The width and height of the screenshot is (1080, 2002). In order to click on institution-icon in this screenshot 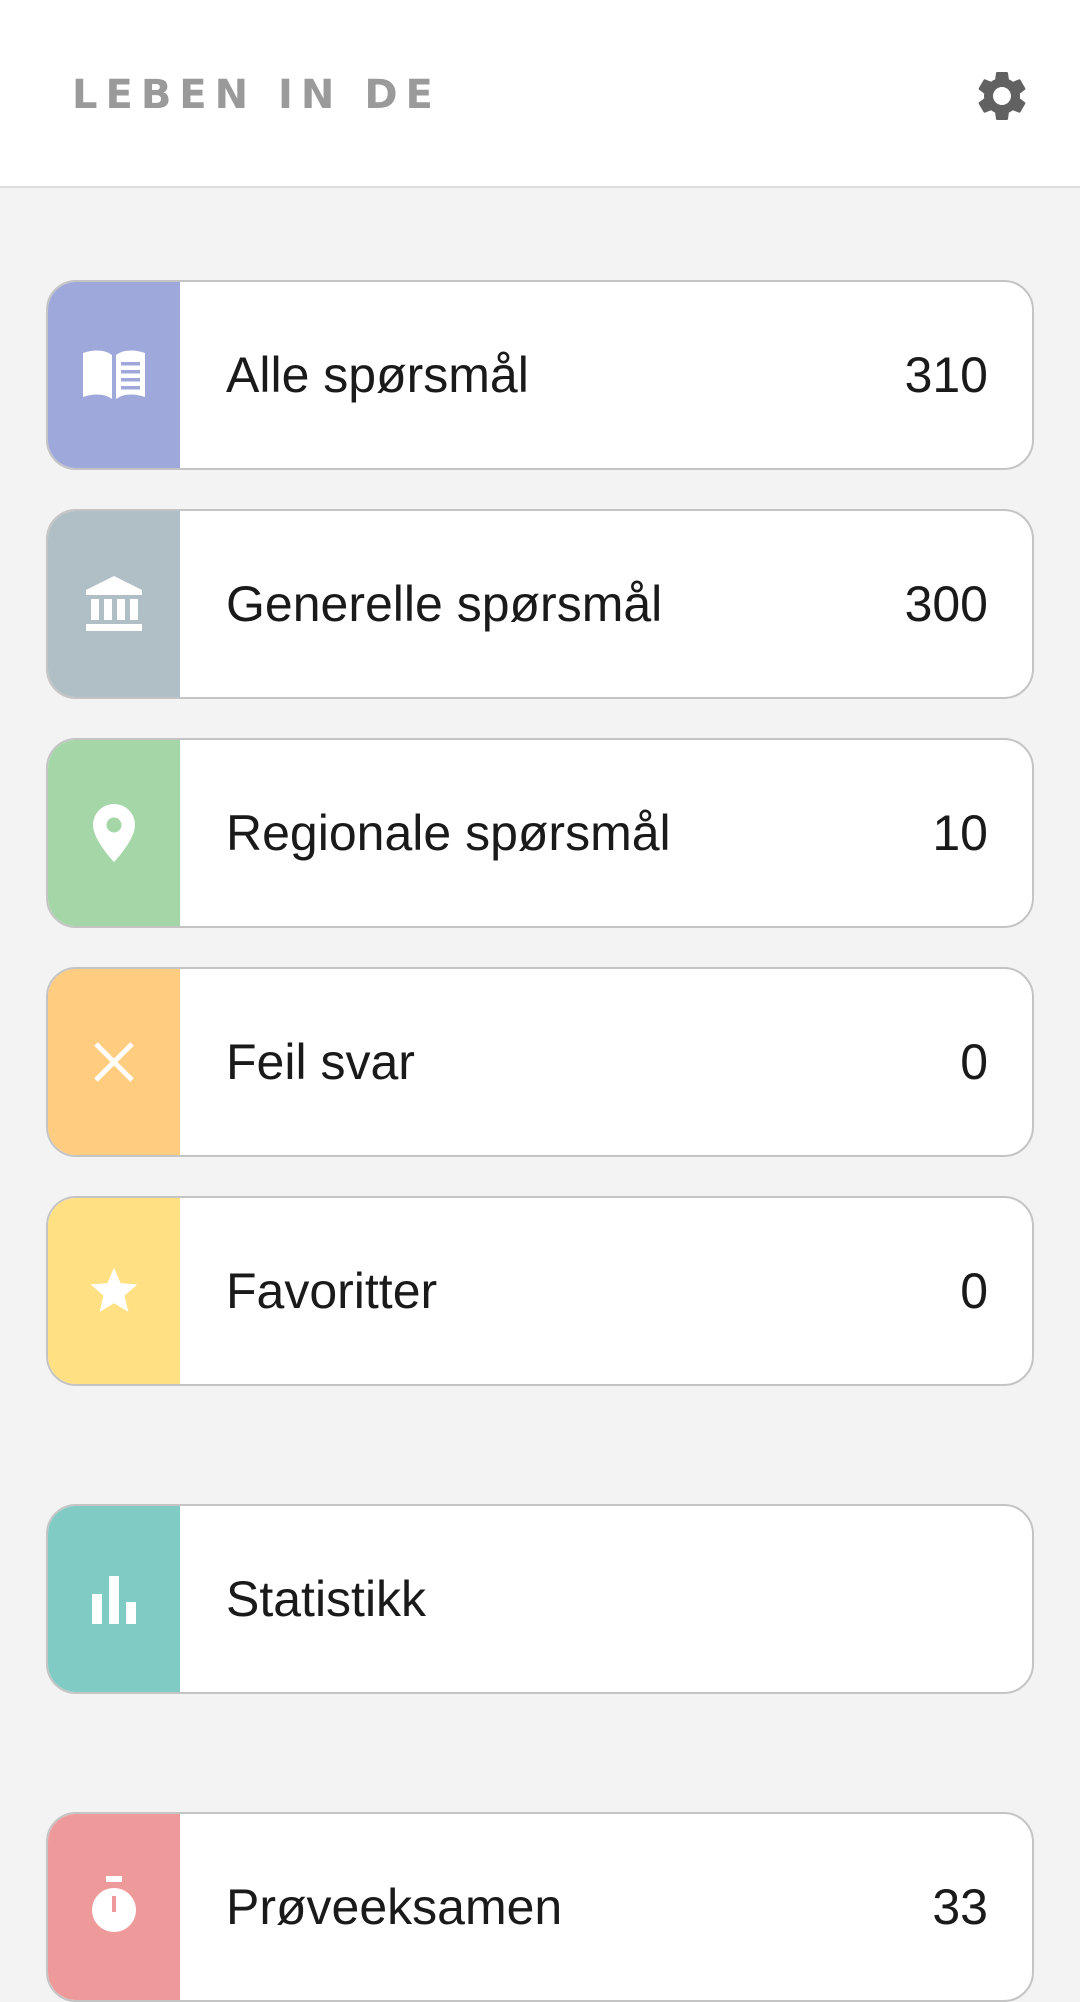, I will do `click(114, 604)`.